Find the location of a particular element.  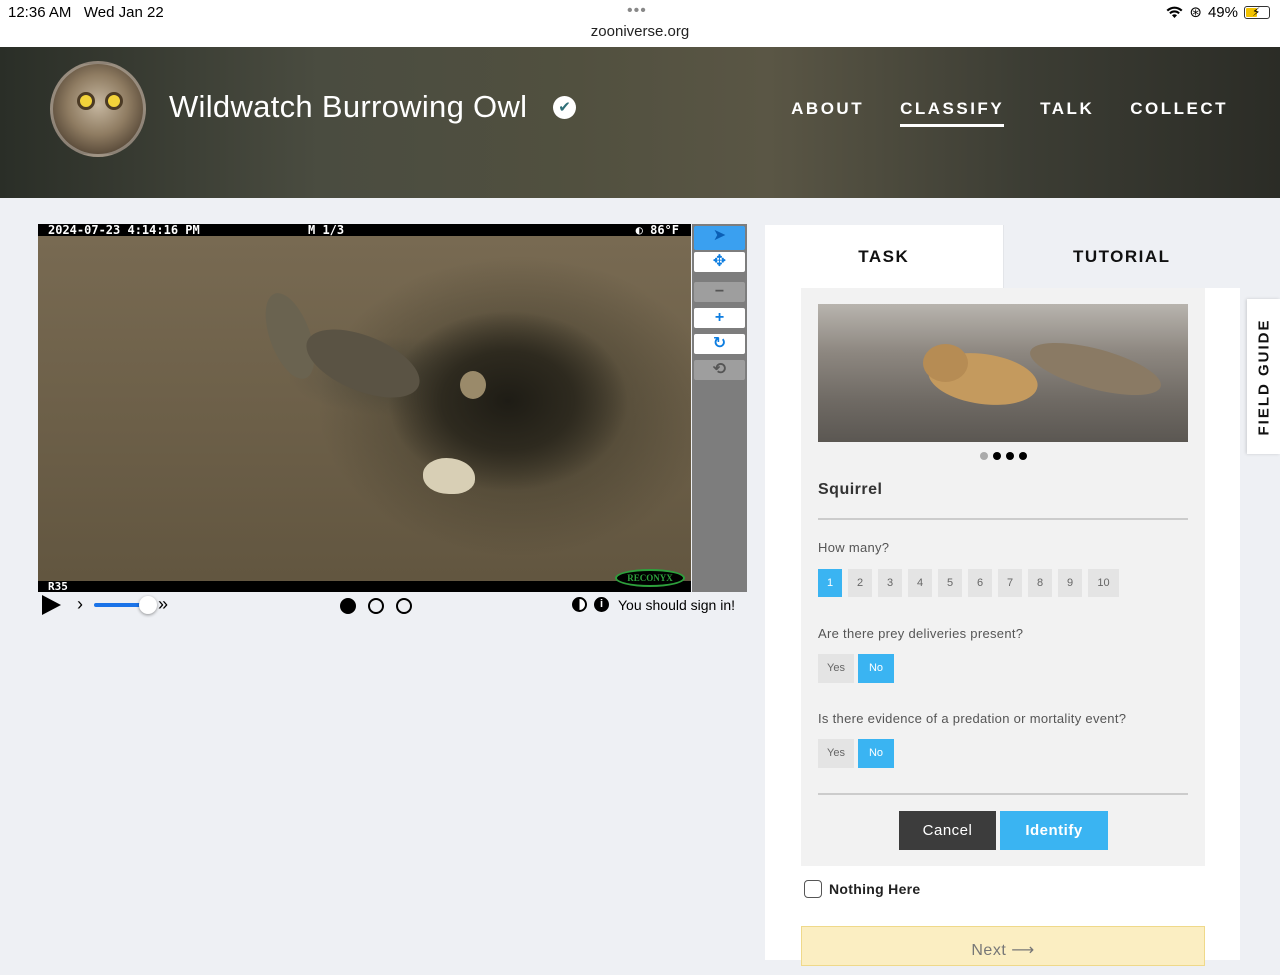

verified-check-icon: ✔ is located at coordinates (564, 107).